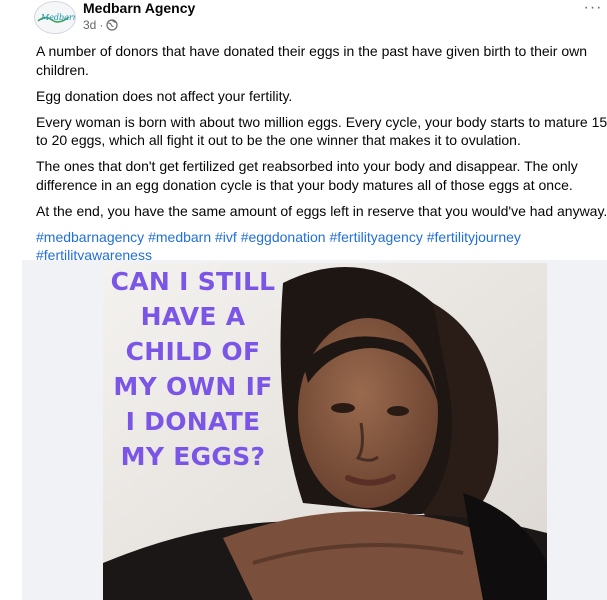 The height and width of the screenshot is (600, 607). Describe the element at coordinates (283, 237) in the screenshot. I see `hashtag-link: #eggdonation` at that location.